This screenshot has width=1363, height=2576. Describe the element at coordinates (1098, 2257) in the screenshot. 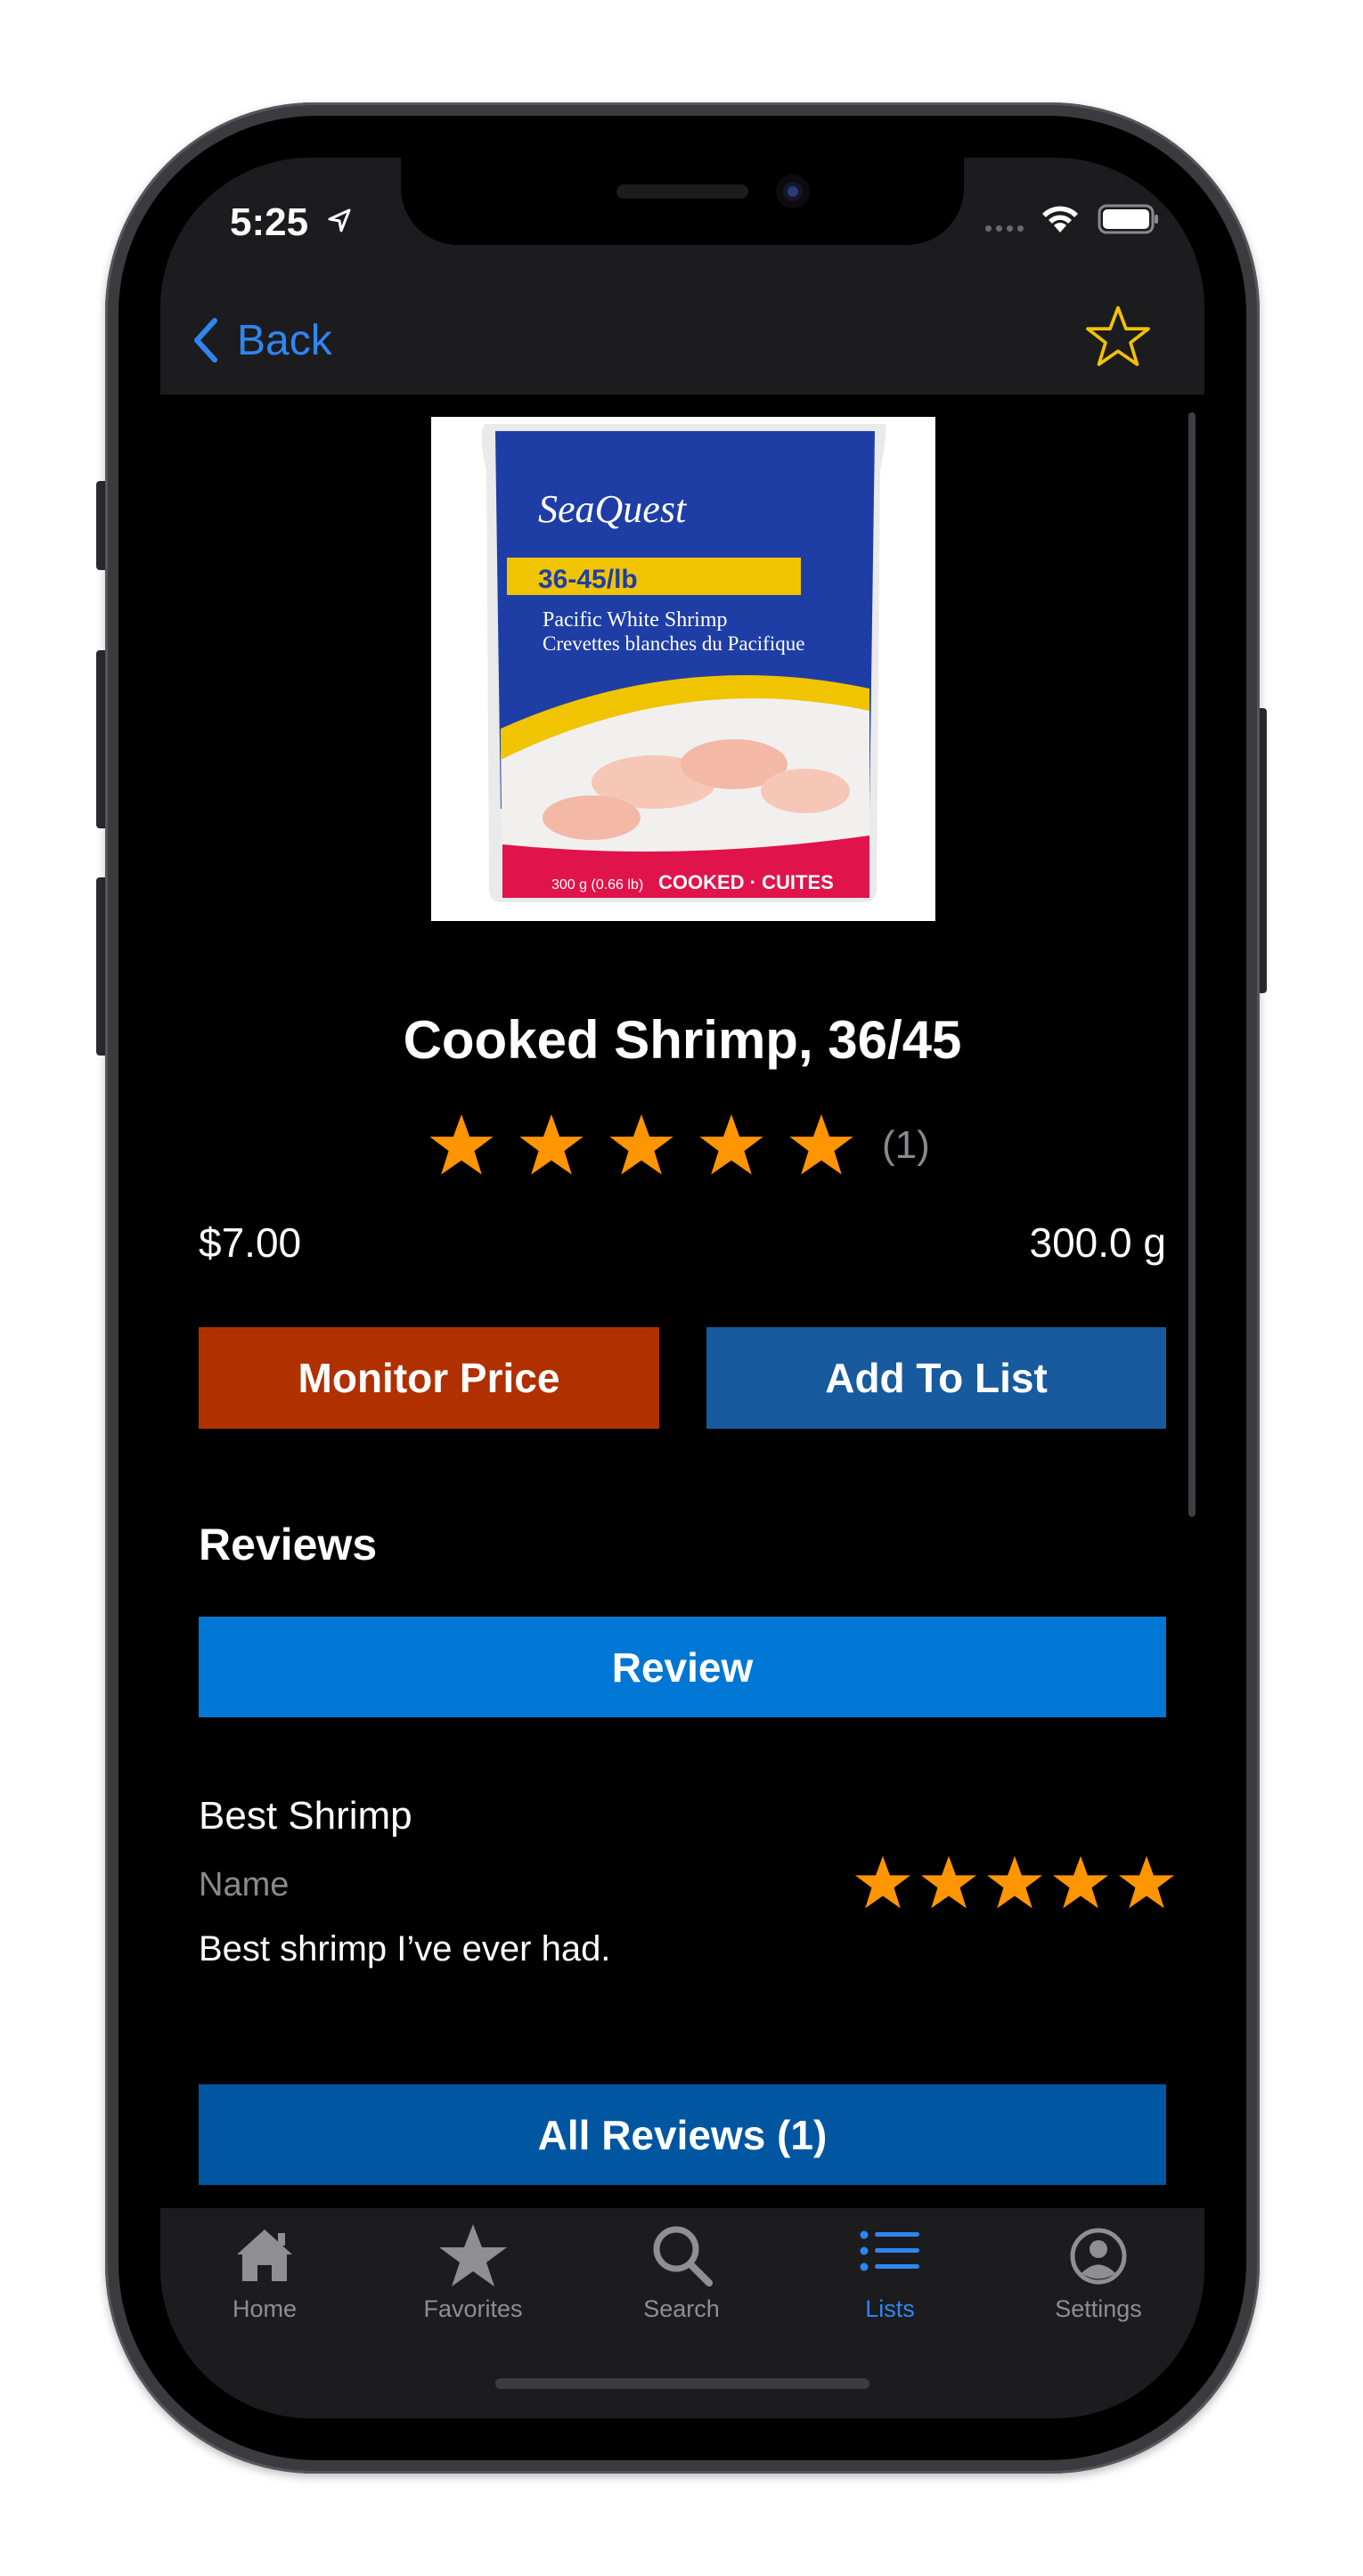

I see `person-circle-icon` at that location.